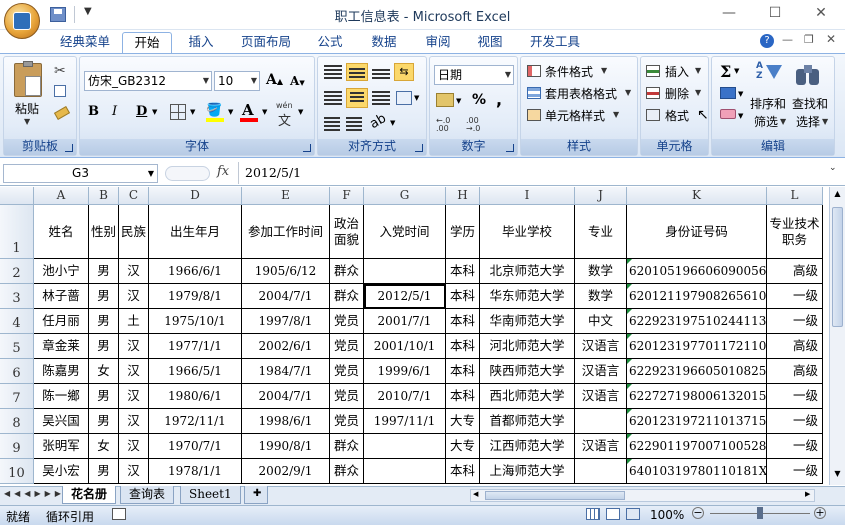 This screenshot has height=525, width=845. I want to click on table-cell: 1997/11/1, so click(405, 421).